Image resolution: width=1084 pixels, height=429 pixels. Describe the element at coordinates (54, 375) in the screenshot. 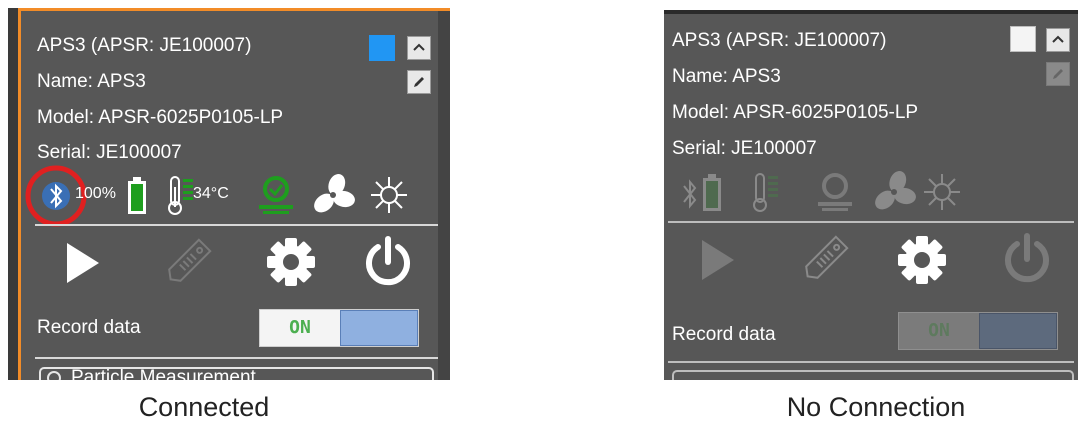

I see `expand-icon` at that location.